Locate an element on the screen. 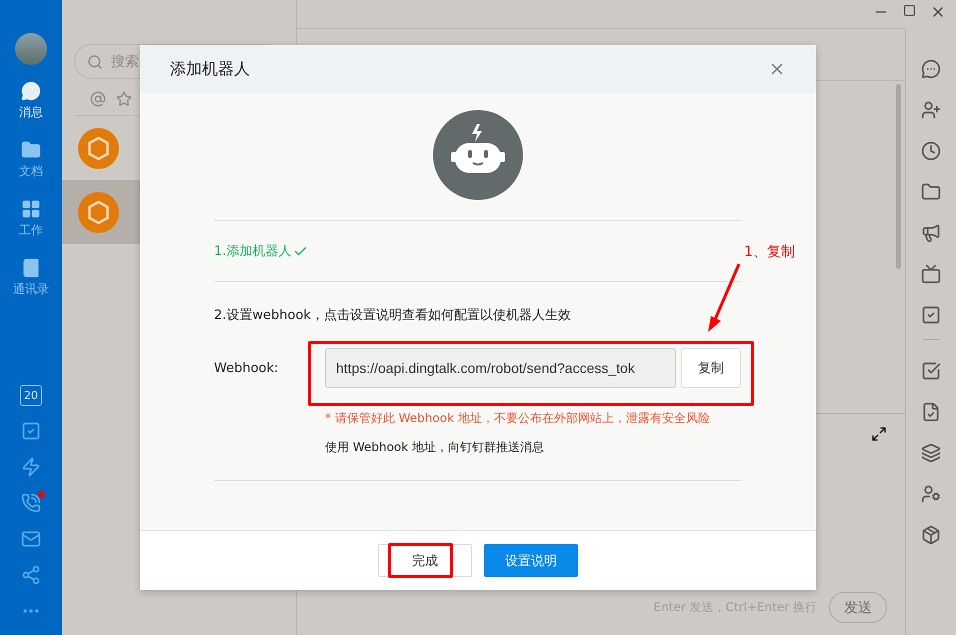 The image size is (956, 635). dialog-title: 添加机器人 is located at coordinates (210, 69).